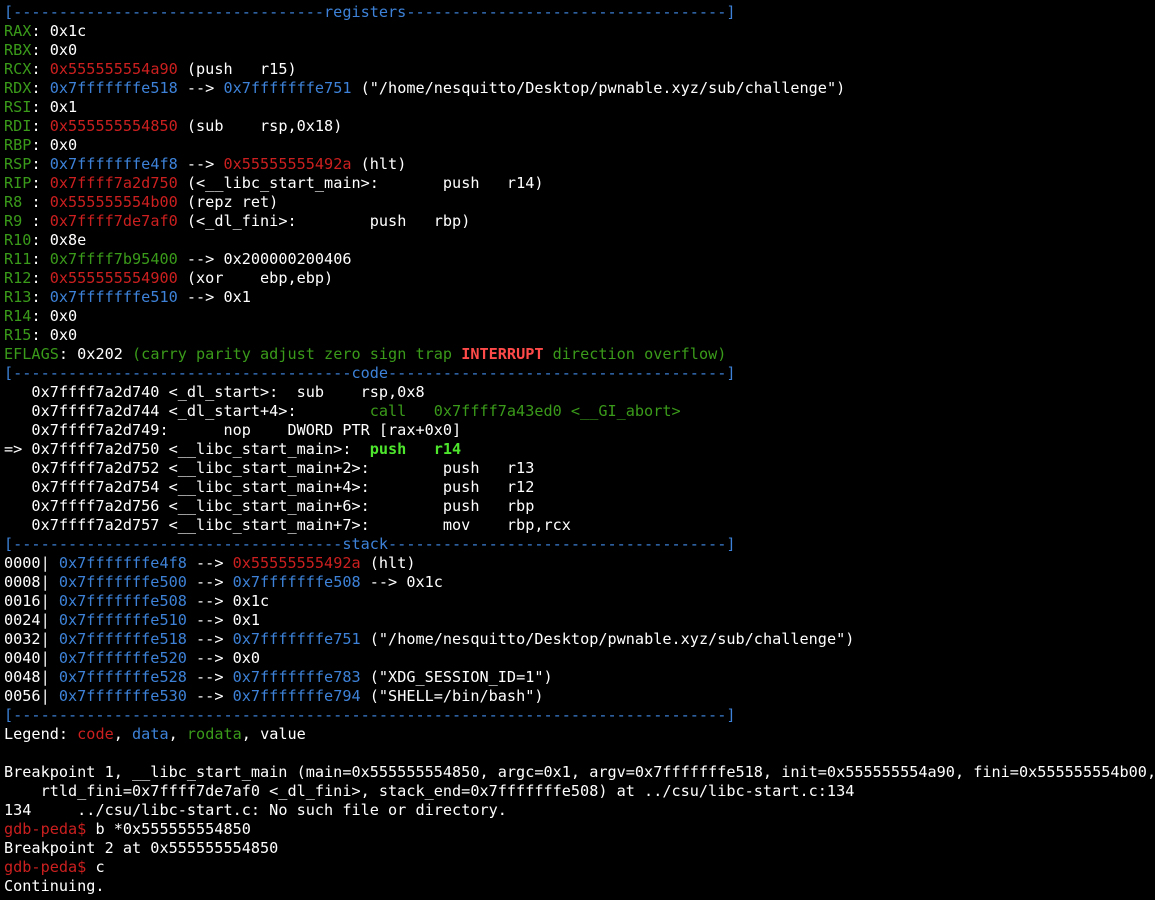 This screenshot has width=1155, height=900. I want to click on register-line: R10: 0x8e, so click(579, 240).